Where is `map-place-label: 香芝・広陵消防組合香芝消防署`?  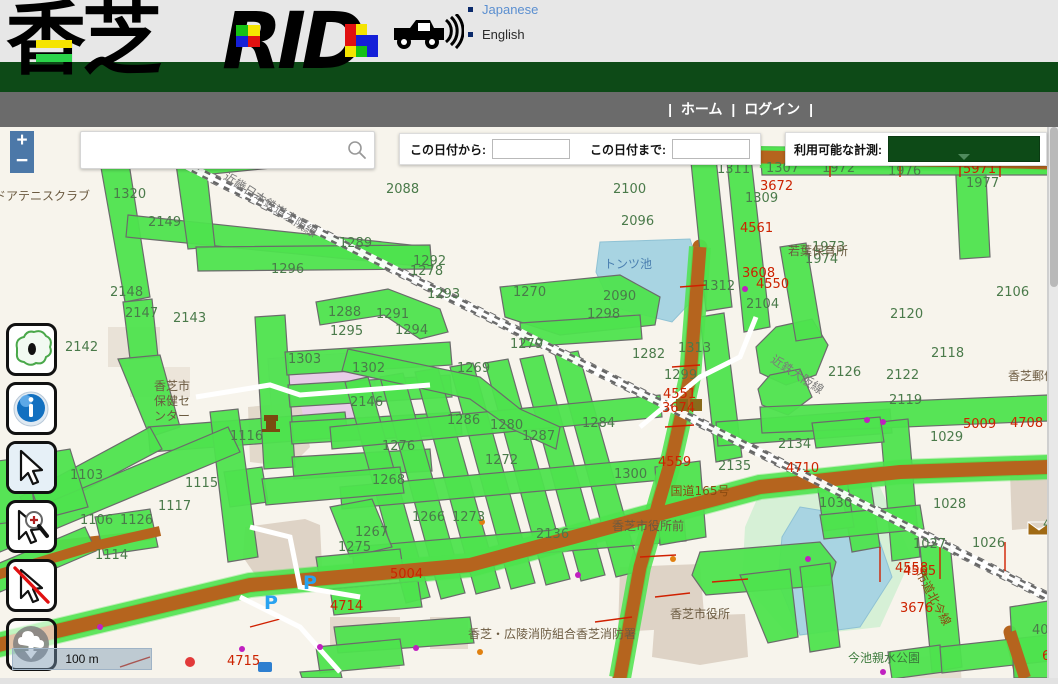
map-place-label: 香芝・広陵消防組合香芝消防署 is located at coordinates (552, 633).